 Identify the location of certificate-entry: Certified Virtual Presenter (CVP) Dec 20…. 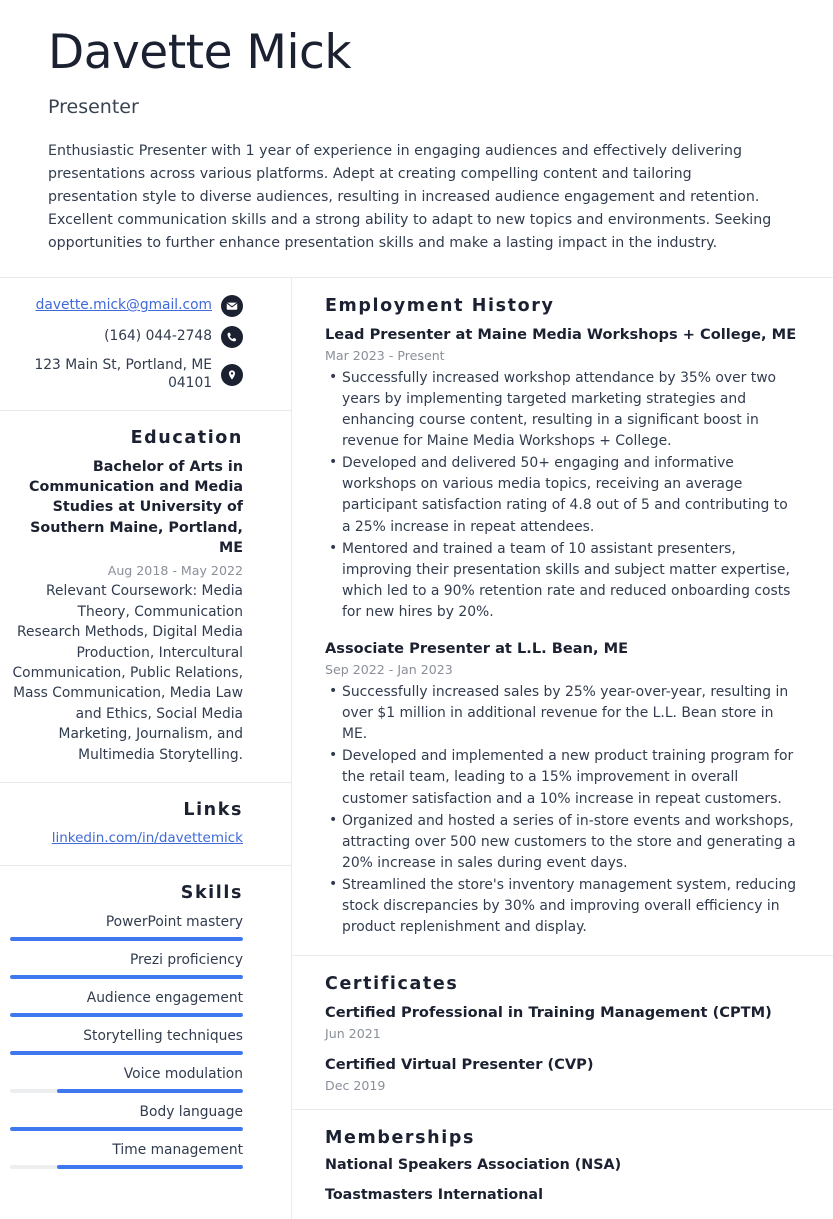
(562, 1074).